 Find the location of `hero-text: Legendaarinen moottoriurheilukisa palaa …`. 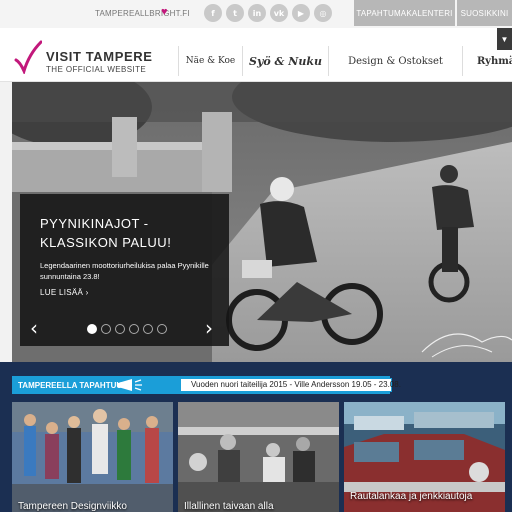

hero-text: Legendaarinen moottoriurheilukisa palaa … is located at coordinates (124, 271).